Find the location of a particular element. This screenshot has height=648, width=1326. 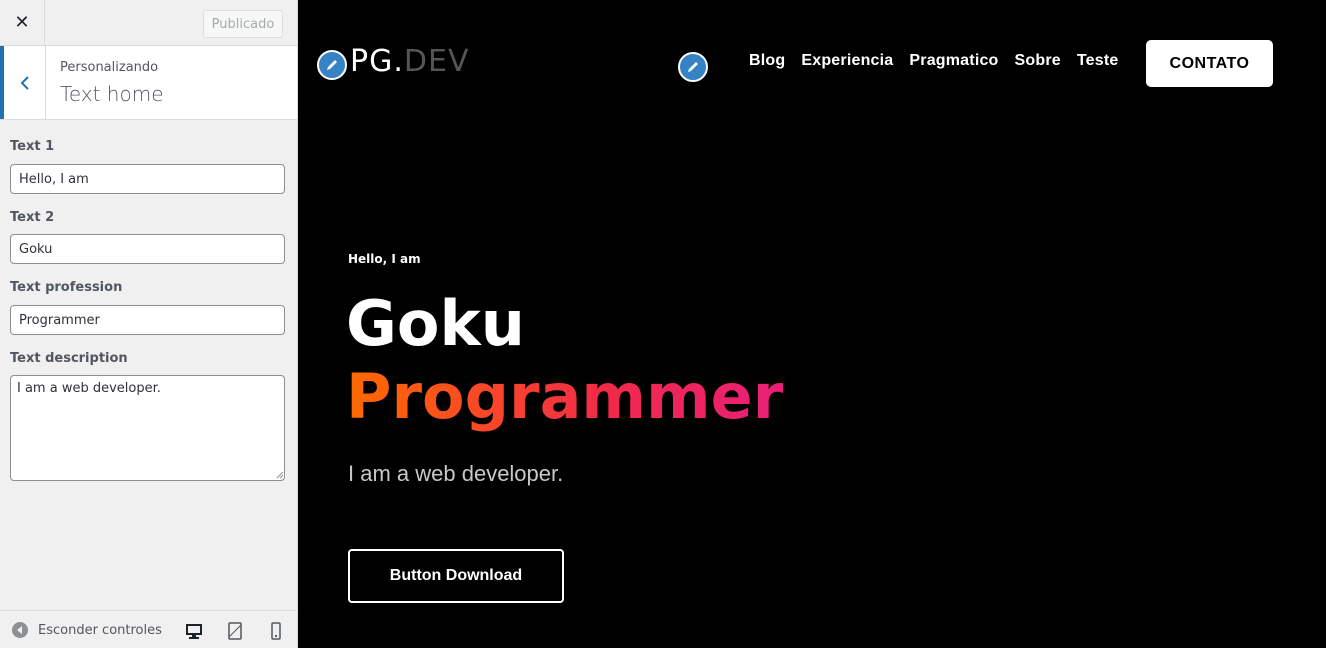

edit-logo-shortcut is located at coordinates (332, 65).